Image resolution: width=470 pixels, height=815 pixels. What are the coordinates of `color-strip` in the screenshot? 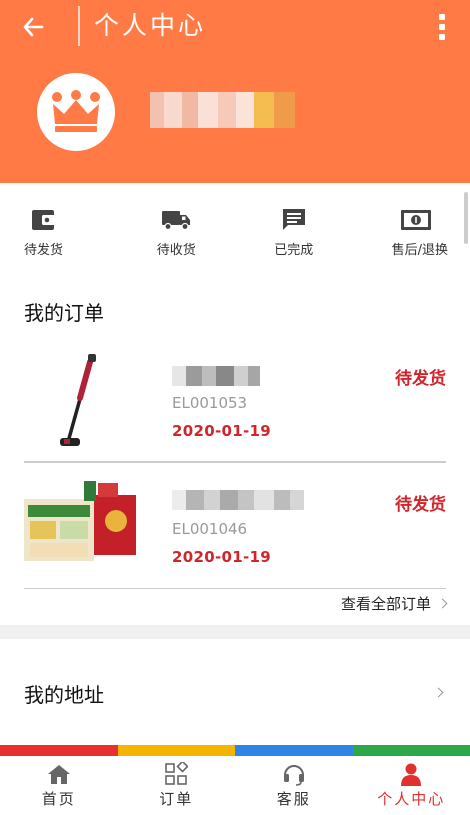 It's located at (235, 750).